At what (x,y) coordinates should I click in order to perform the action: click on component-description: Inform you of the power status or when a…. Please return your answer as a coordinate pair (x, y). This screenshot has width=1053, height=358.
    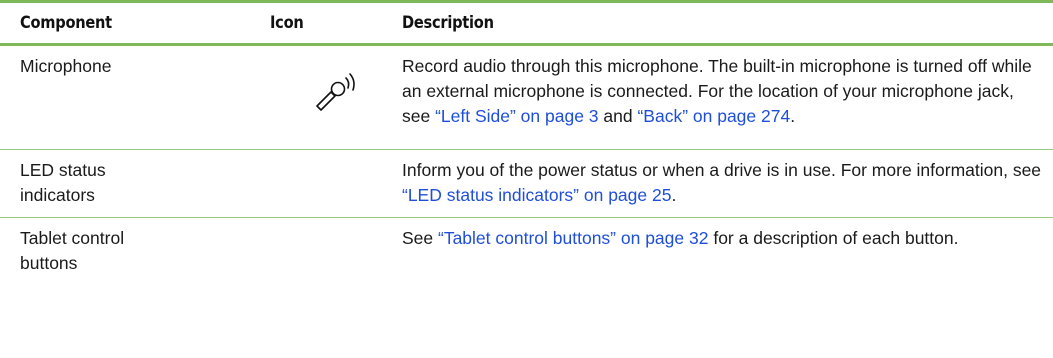
    Looking at the image, I should click on (722, 182).